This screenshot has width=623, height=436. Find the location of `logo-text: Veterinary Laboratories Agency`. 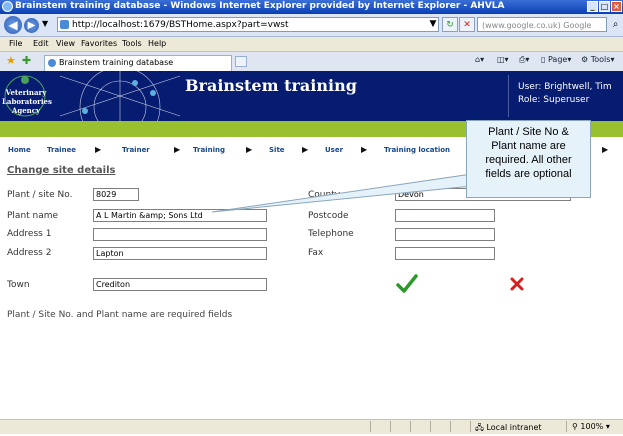

logo-text: Veterinary Laboratories Agency is located at coordinates (27, 101).